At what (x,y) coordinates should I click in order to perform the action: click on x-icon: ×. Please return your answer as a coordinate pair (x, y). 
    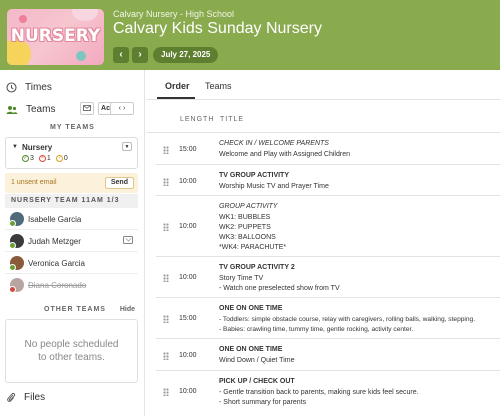
    Looking at the image, I should click on (42, 158).